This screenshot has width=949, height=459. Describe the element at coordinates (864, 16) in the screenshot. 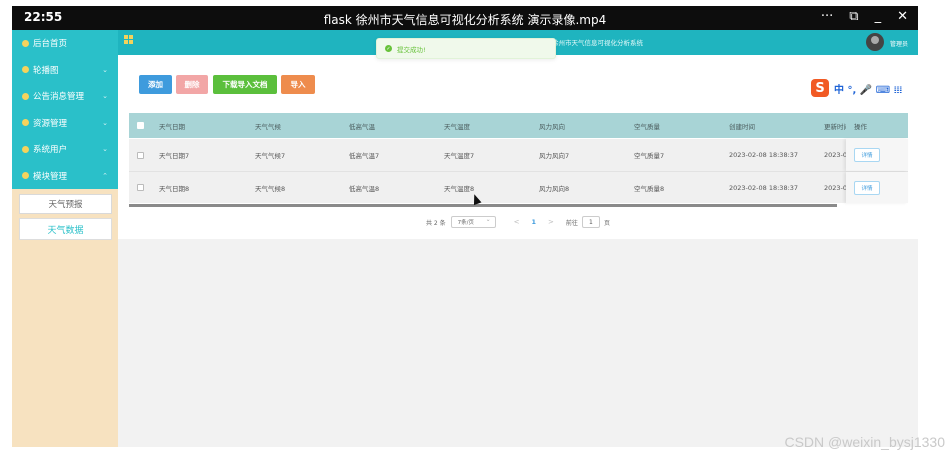

I see `player-controls: ··· ⧉ _ ✕` at that location.